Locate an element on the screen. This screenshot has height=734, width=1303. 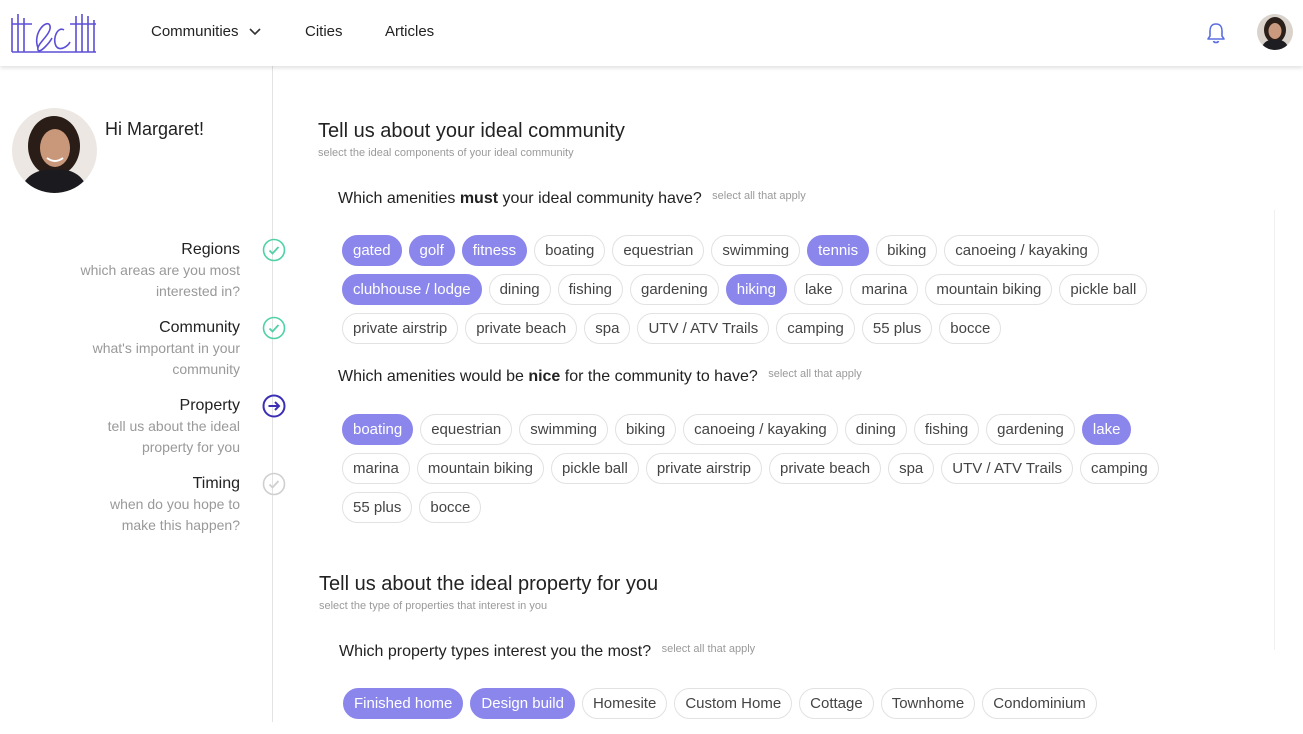
question-text: your ideal community have? is located at coordinates (600, 198).